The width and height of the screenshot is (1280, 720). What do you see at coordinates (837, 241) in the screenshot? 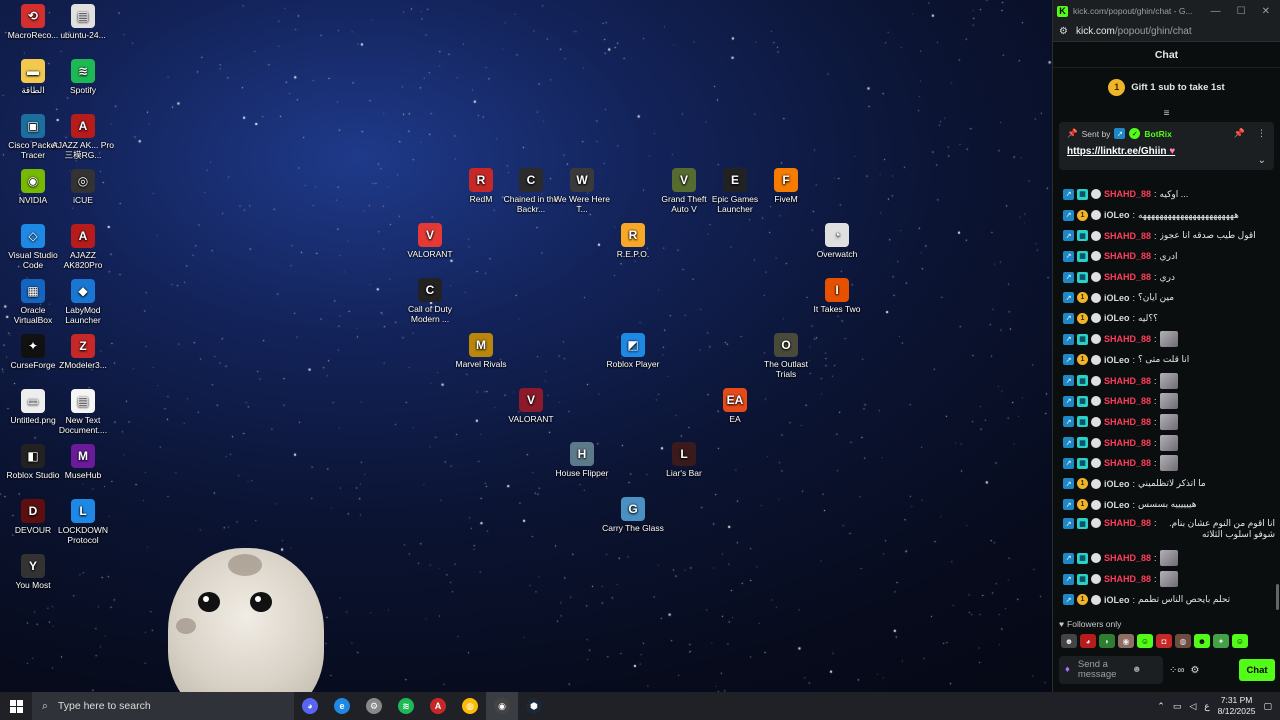
I see `desktop-icon: ◔ Overwatch` at bounding box center [837, 241].